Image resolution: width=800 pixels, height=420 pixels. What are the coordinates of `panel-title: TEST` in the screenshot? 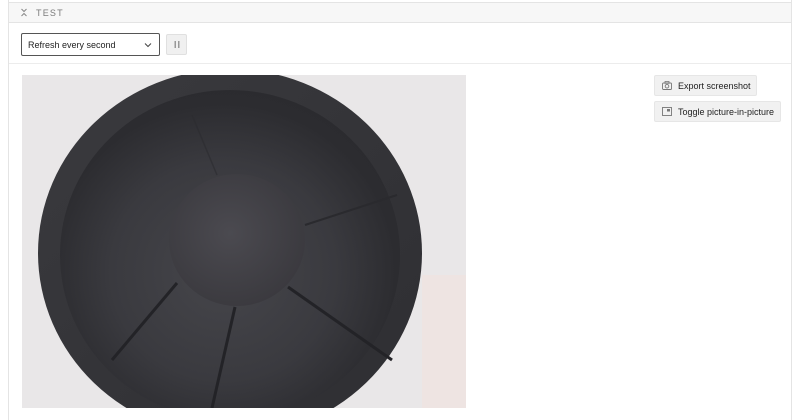 It's located at (50, 12).